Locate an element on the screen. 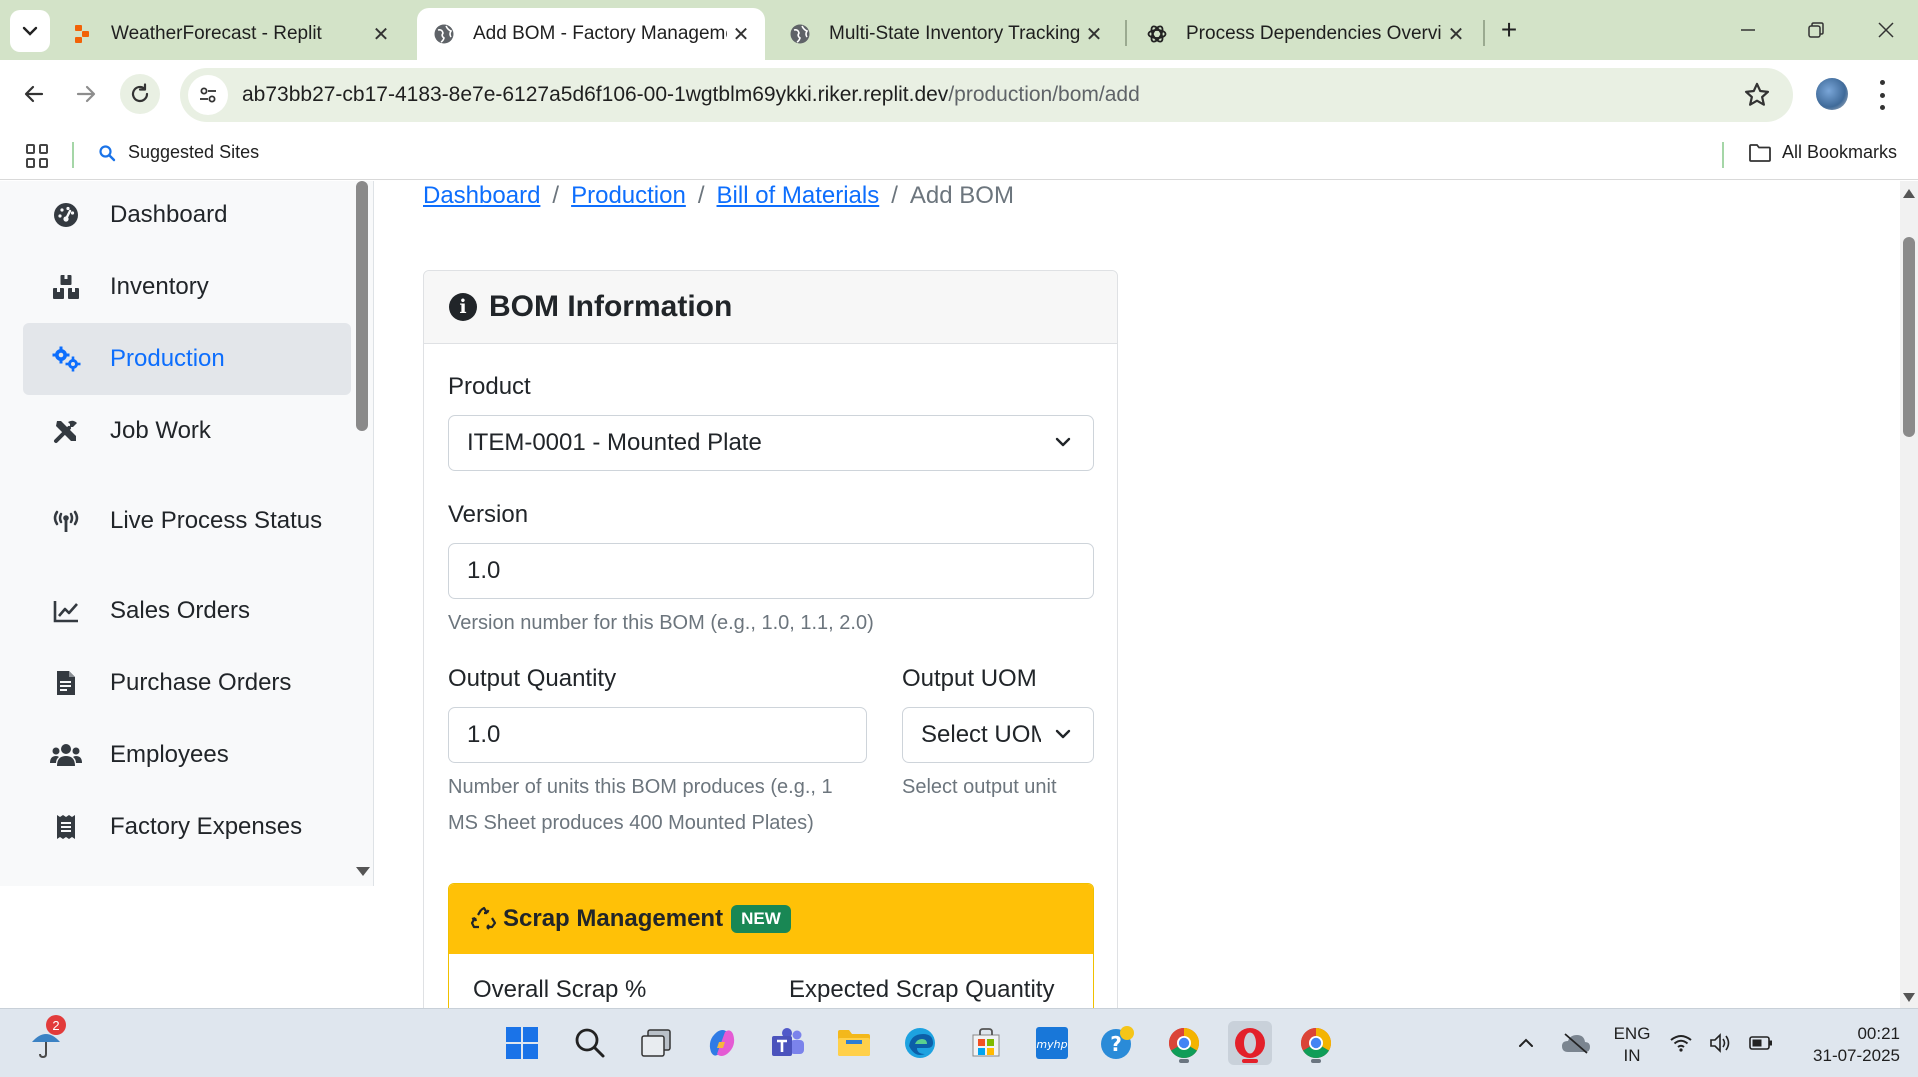  page-scrollbar is located at coordinates (1909, 594).